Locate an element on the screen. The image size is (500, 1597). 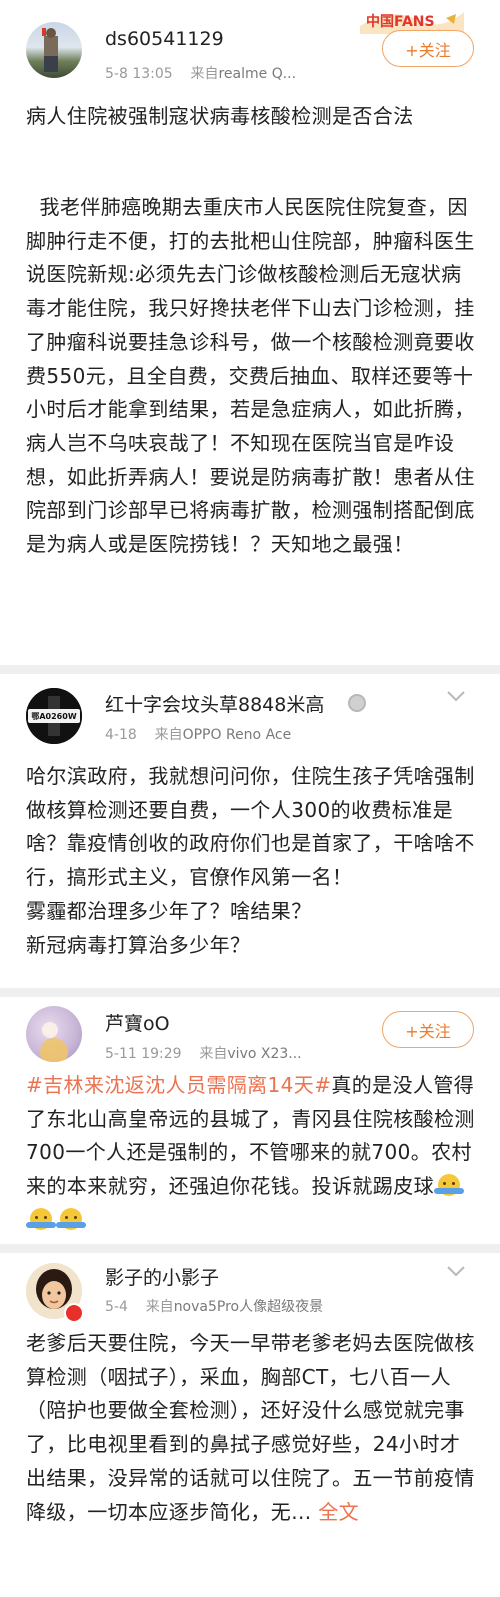
read-more-link: 全文 is located at coordinates (338, 1512).